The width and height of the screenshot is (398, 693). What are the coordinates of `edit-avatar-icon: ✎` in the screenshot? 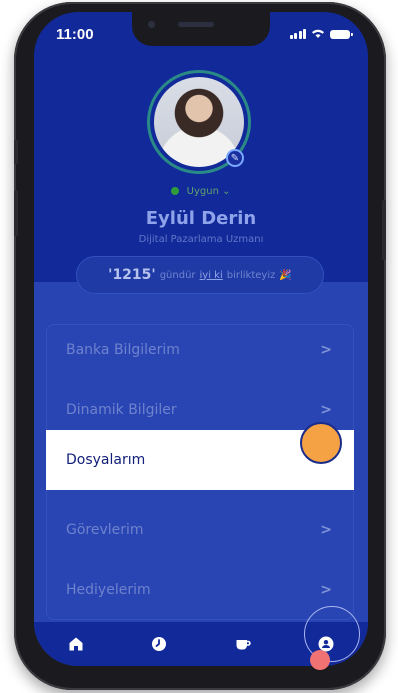 It's located at (235, 158).